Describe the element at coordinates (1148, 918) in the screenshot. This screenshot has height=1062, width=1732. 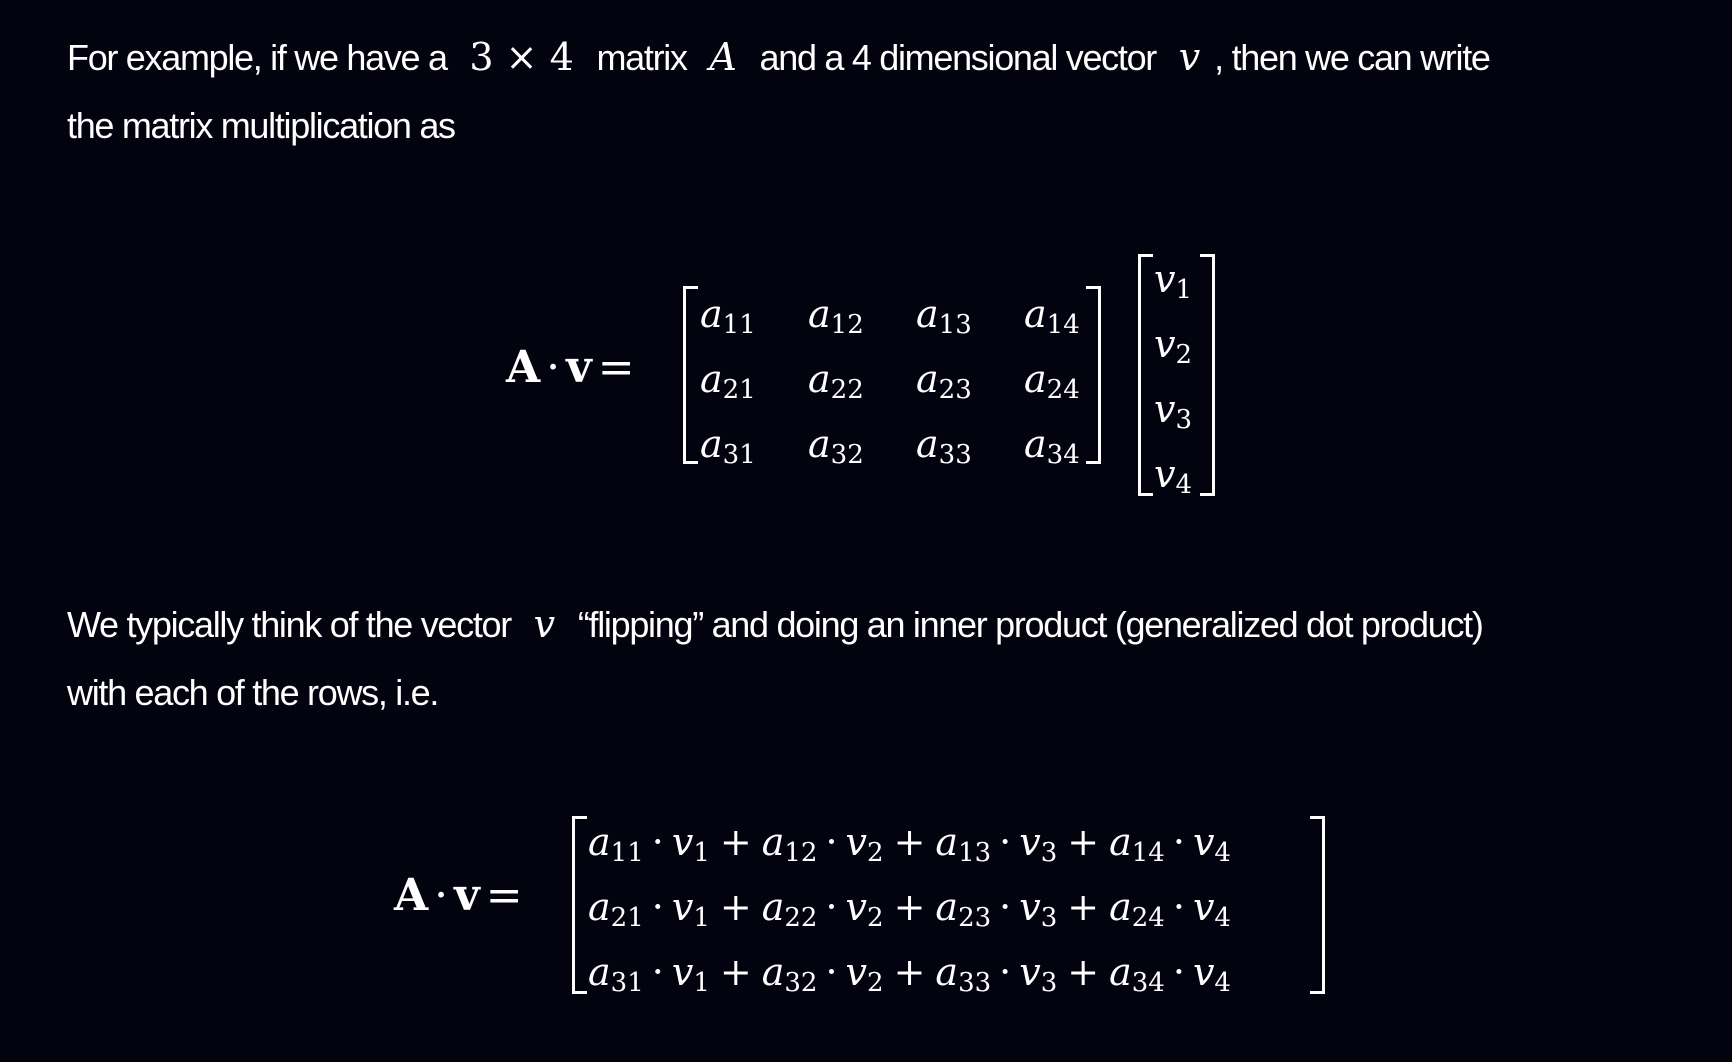
I see `term-a-subscript: 24` at that location.